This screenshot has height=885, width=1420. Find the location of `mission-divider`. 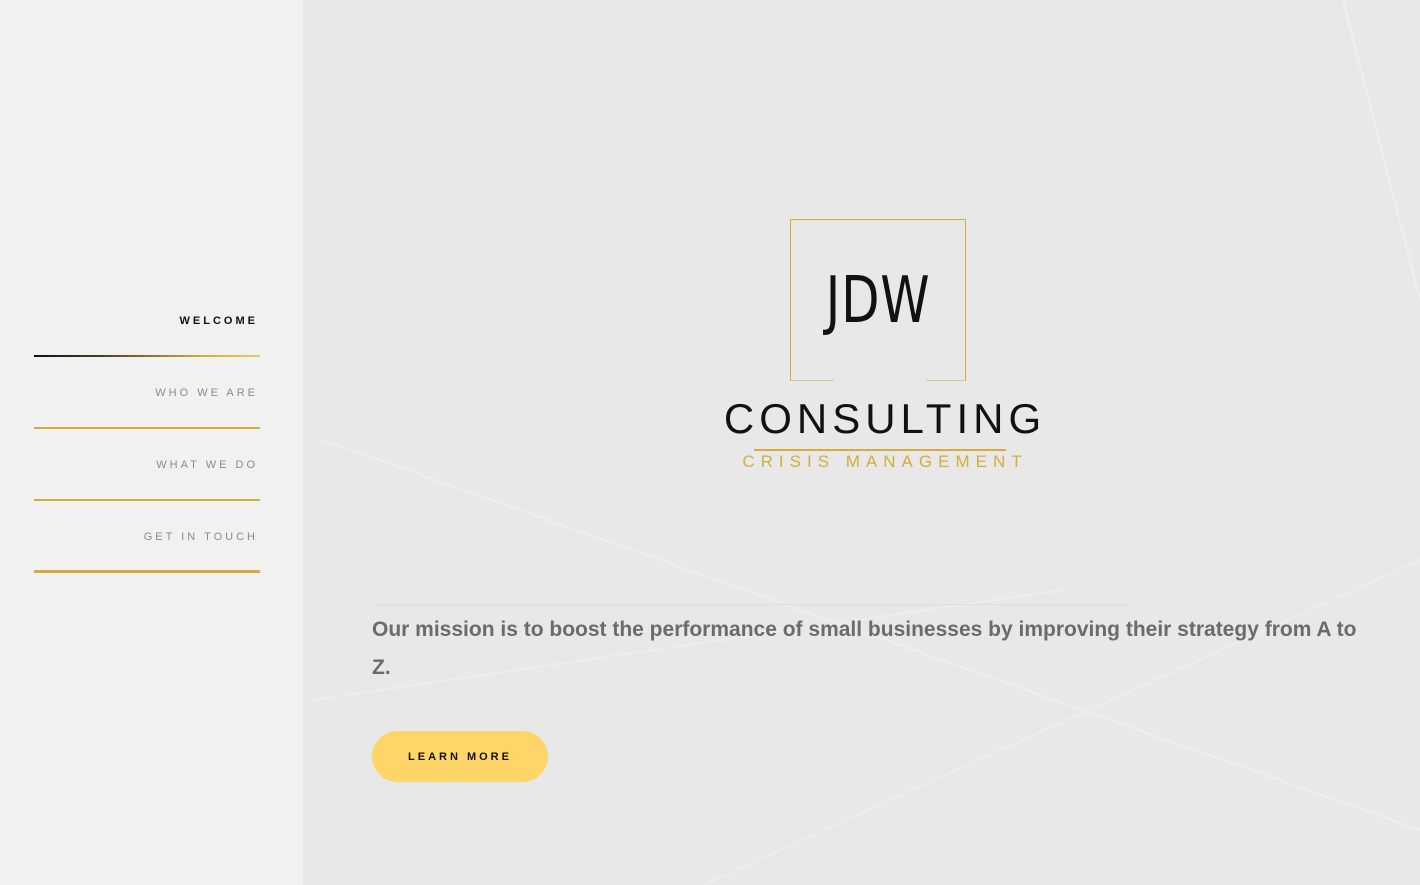

mission-divider is located at coordinates (752, 604).